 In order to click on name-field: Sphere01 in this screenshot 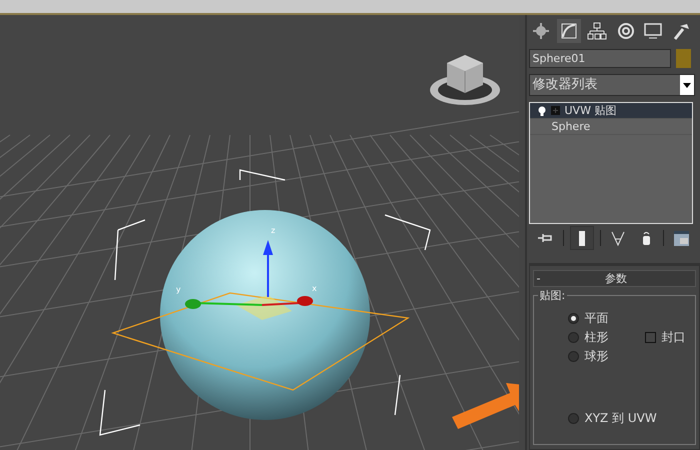, I will do `click(599, 58)`.